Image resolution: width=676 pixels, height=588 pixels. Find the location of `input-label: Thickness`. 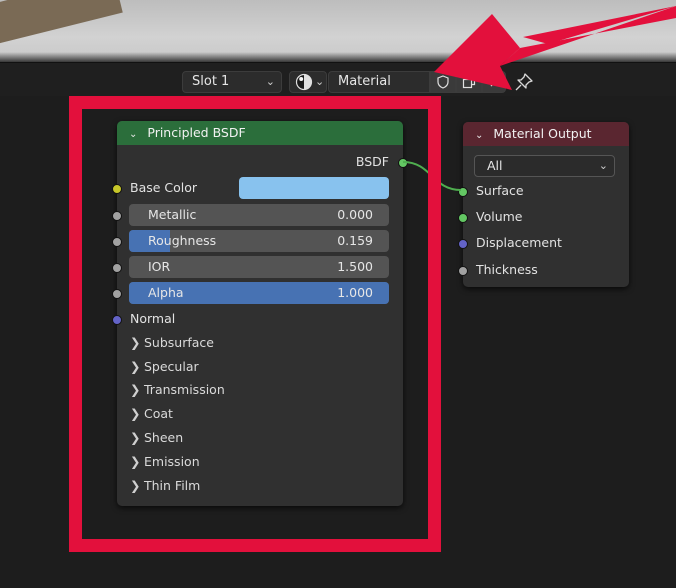

input-label: Thickness is located at coordinates (507, 269).